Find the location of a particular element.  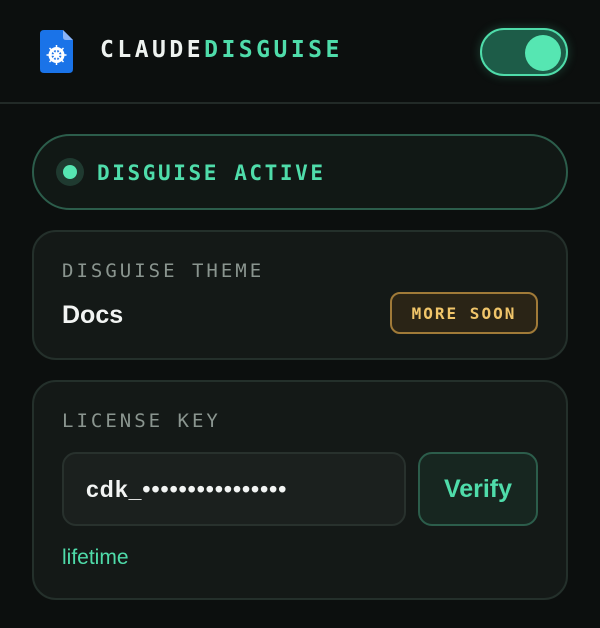

app-title: CLAUDEDISGUISE is located at coordinates (221, 50).